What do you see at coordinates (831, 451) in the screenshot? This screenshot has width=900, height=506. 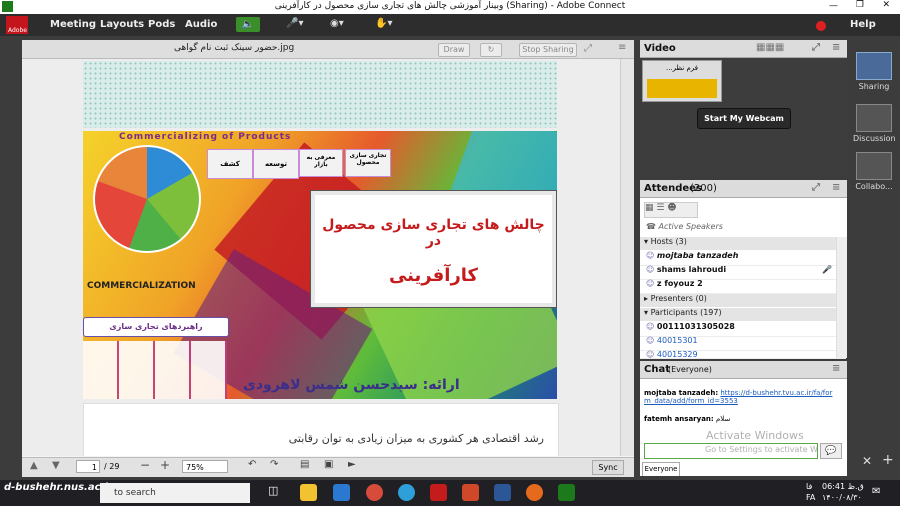 I see `send-icon: 💬` at bounding box center [831, 451].